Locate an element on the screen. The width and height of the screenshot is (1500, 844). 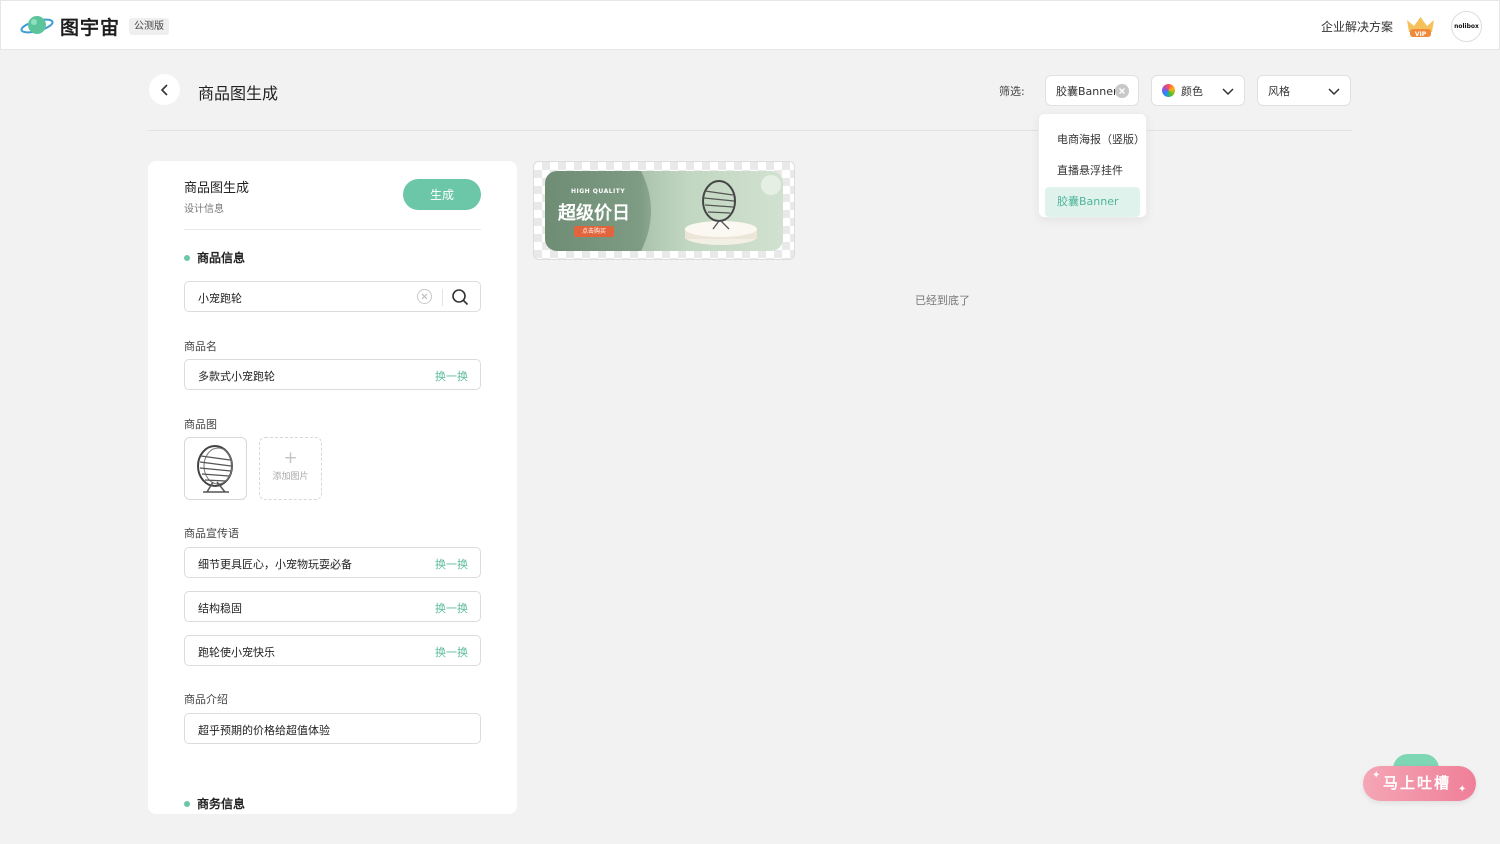
product-image-label: 商品图 is located at coordinates (200, 424).